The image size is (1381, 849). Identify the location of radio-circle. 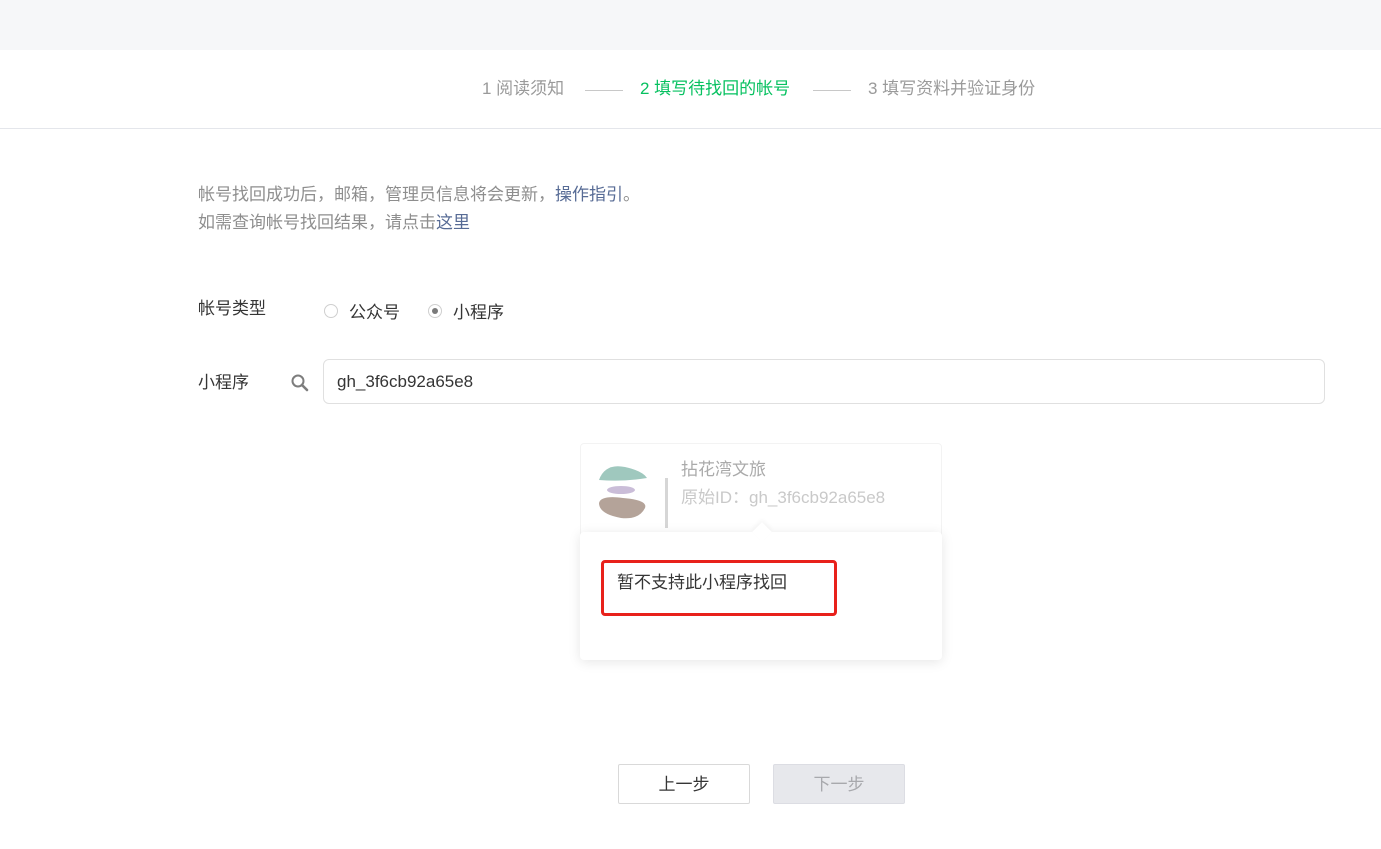
(331, 310).